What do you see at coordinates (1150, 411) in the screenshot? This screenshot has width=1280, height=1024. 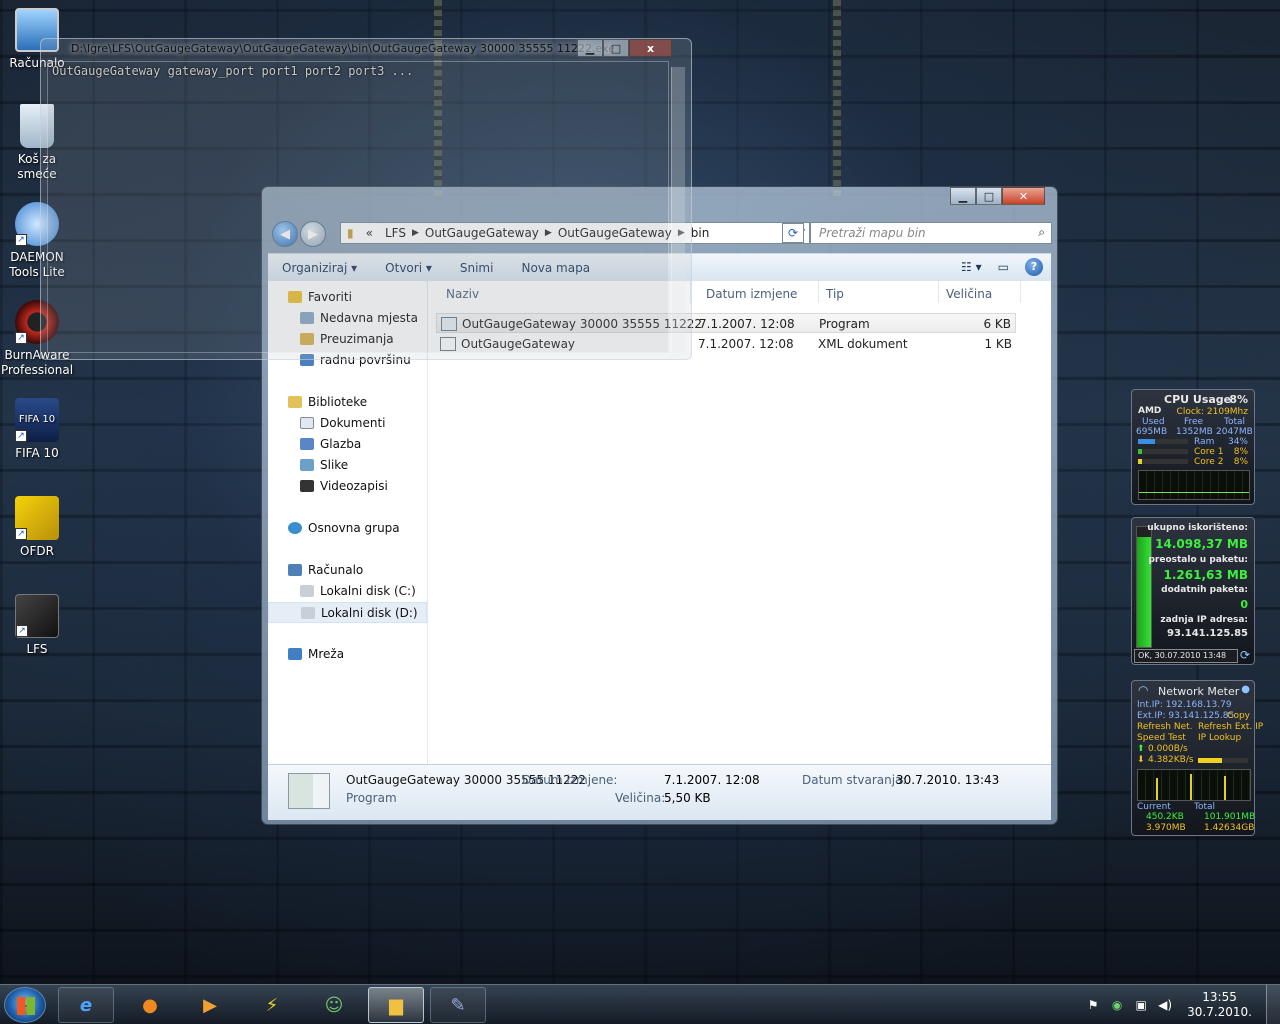 I see `amd-logo-icon: AMD` at bounding box center [1150, 411].